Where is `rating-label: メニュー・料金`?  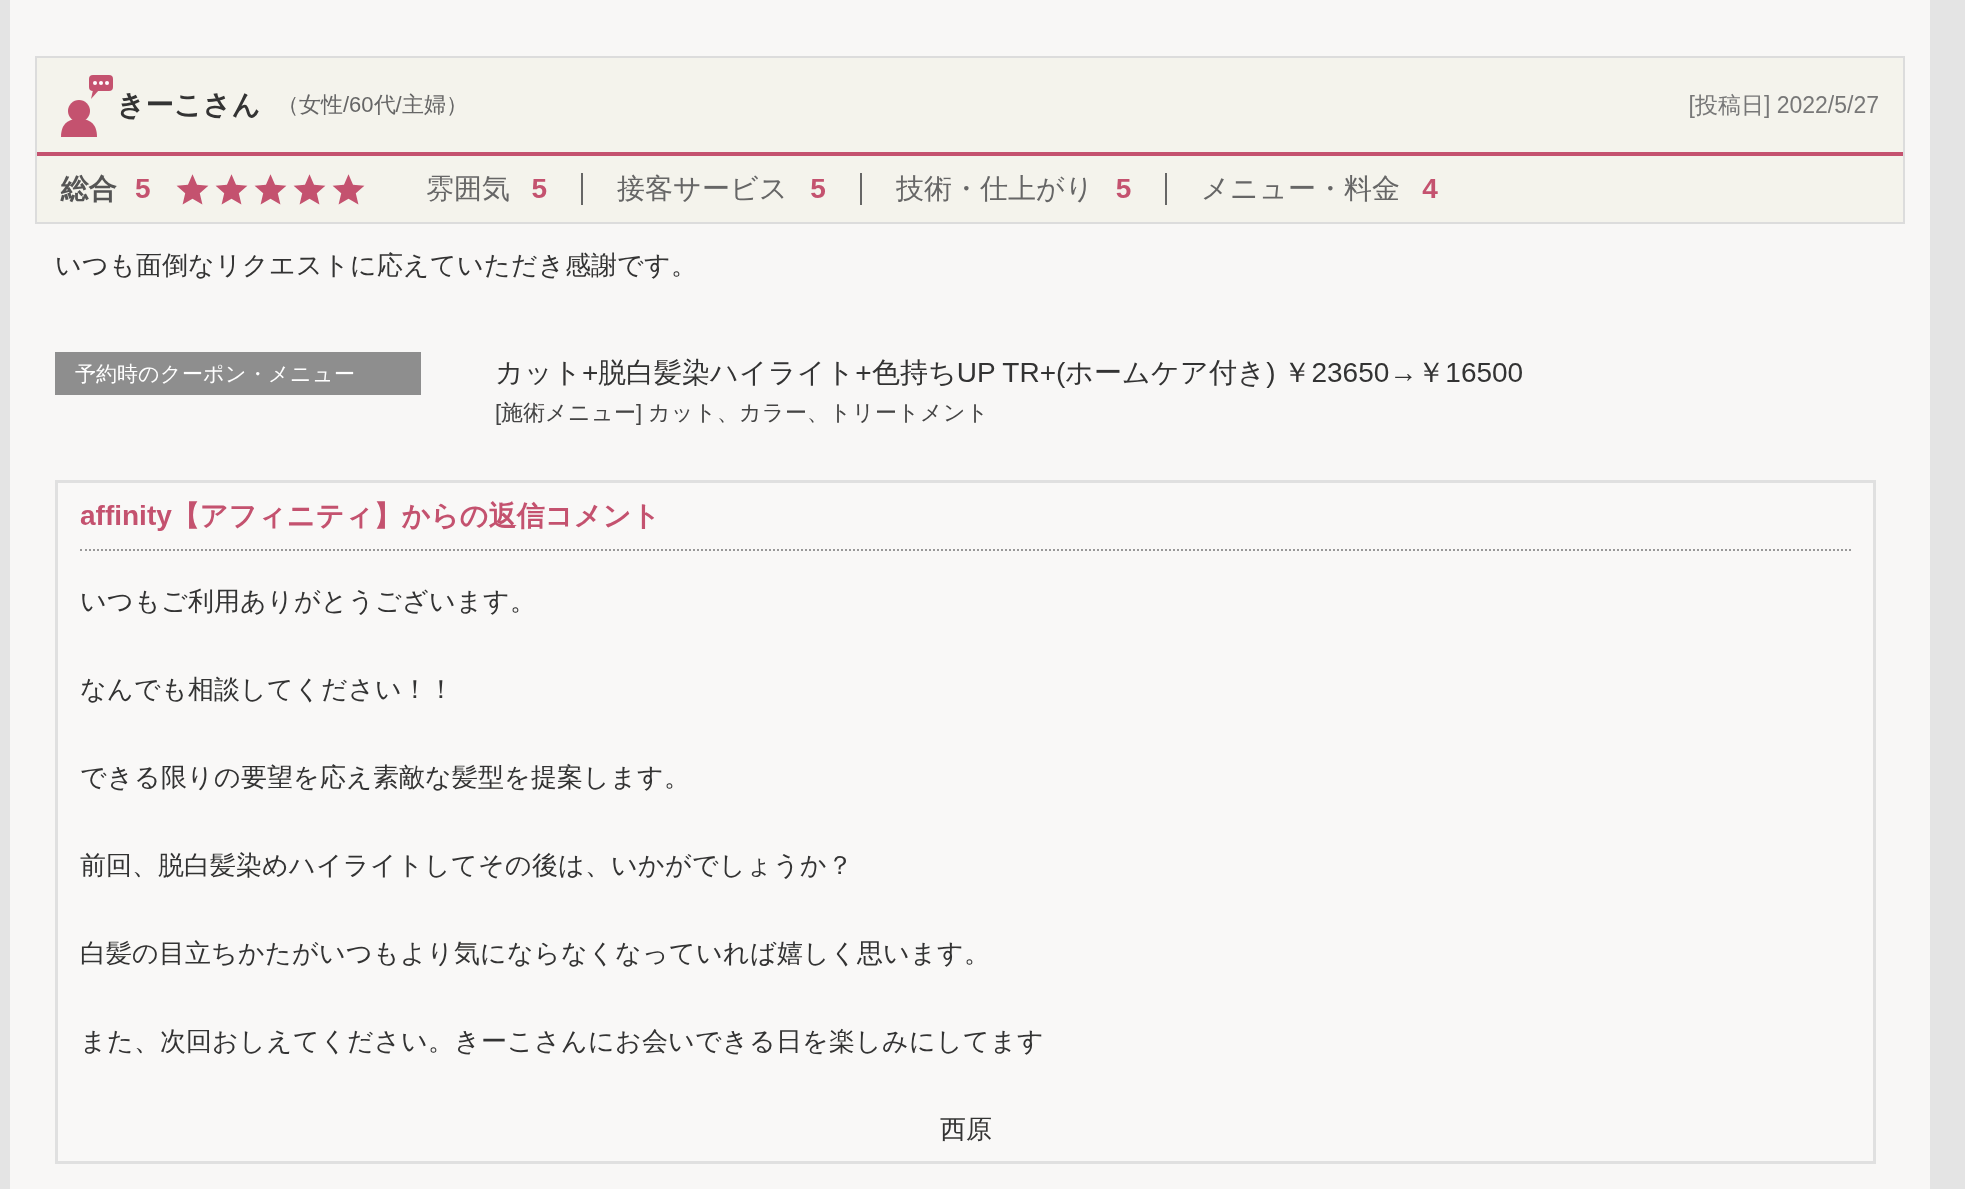
rating-label: メニュー・料金 is located at coordinates (1301, 189).